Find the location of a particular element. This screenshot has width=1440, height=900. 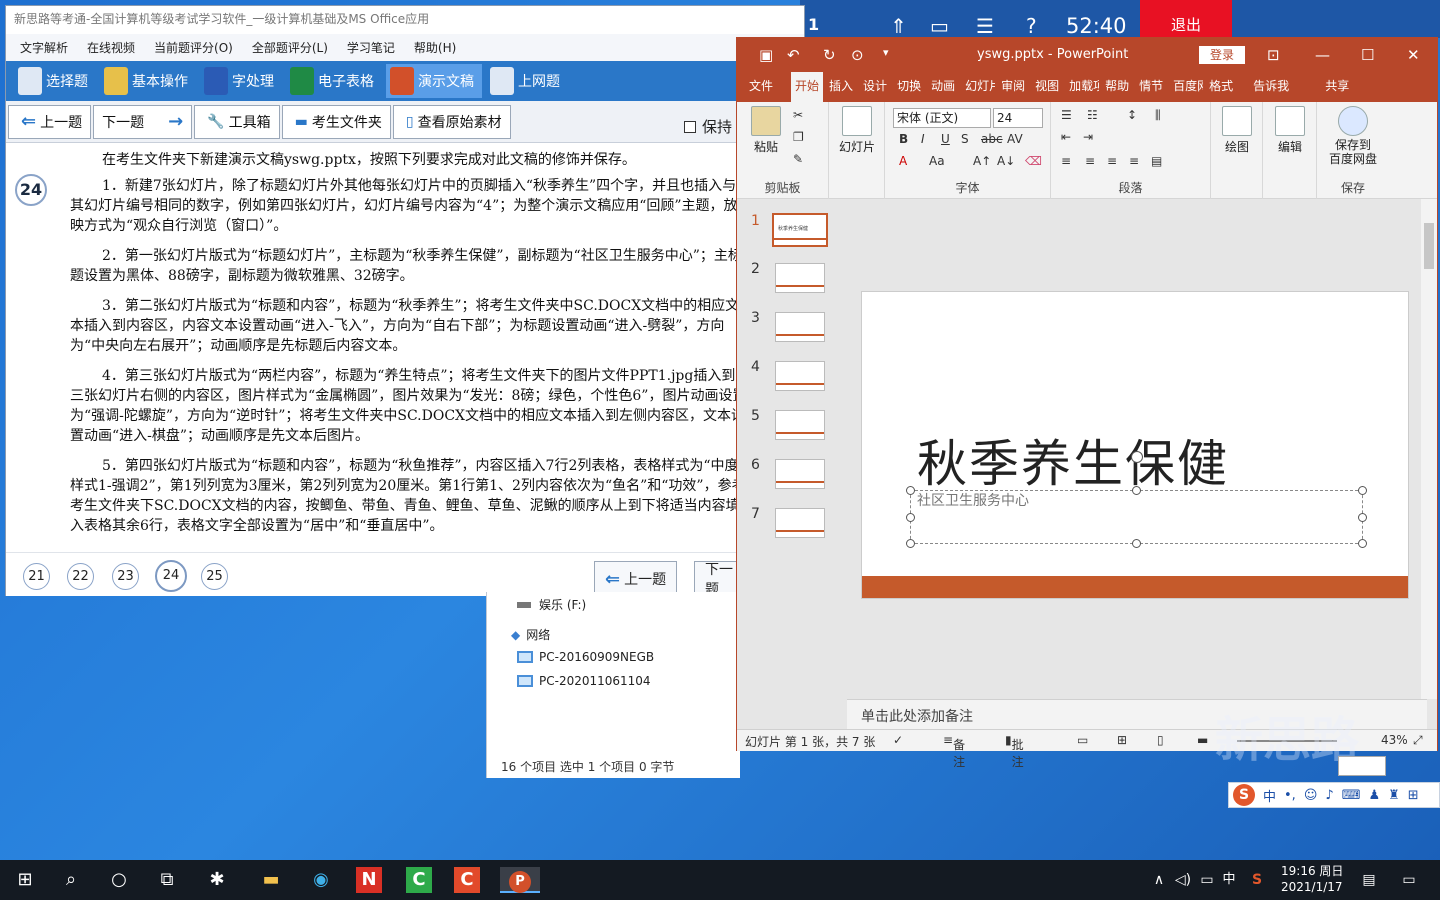

distribute-icon: ▤ is located at coordinates (1156, 161).